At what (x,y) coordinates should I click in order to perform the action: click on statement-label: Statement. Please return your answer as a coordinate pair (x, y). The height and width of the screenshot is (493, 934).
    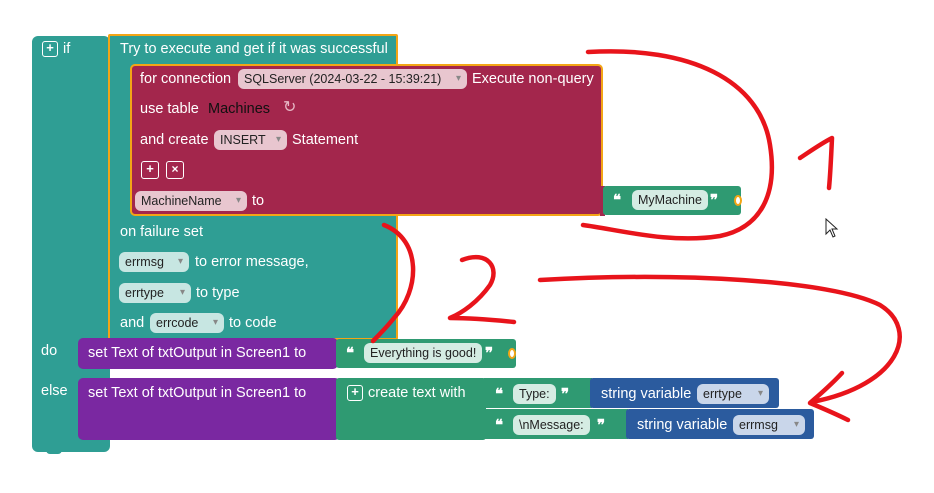
    Looking at the image, I should click on (325, 140).